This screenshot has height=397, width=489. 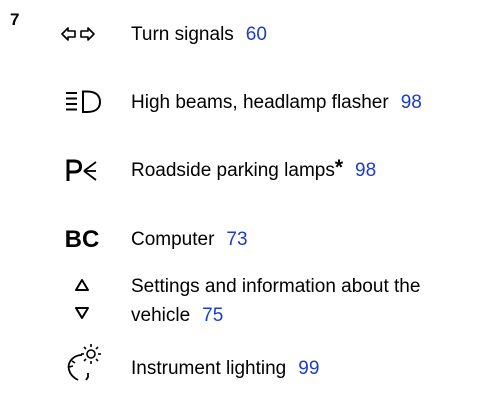 I want to click on page-reference-link: 99, so click(x=308, y=368).